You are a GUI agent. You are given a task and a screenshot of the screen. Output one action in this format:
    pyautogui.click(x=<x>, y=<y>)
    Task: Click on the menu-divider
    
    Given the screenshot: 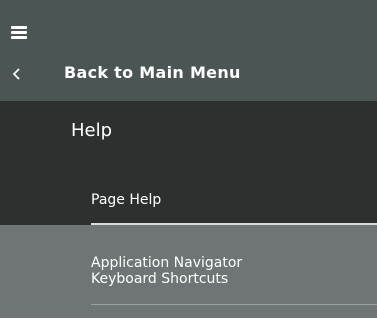 What is the action you would take?
    pyautogui.click(x=234, y=304)
    